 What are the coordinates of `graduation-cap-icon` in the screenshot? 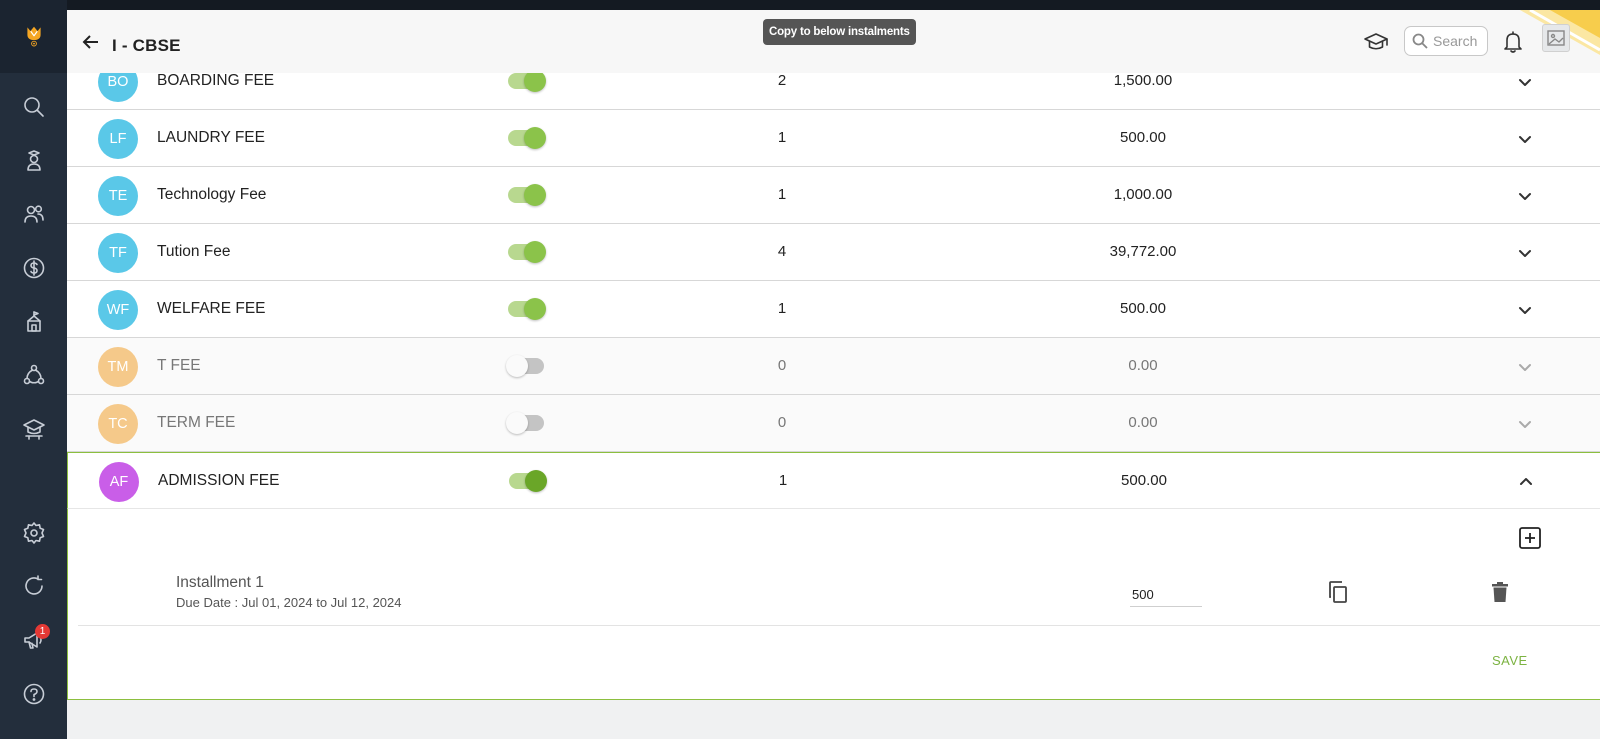 It's located at (1376, 42).